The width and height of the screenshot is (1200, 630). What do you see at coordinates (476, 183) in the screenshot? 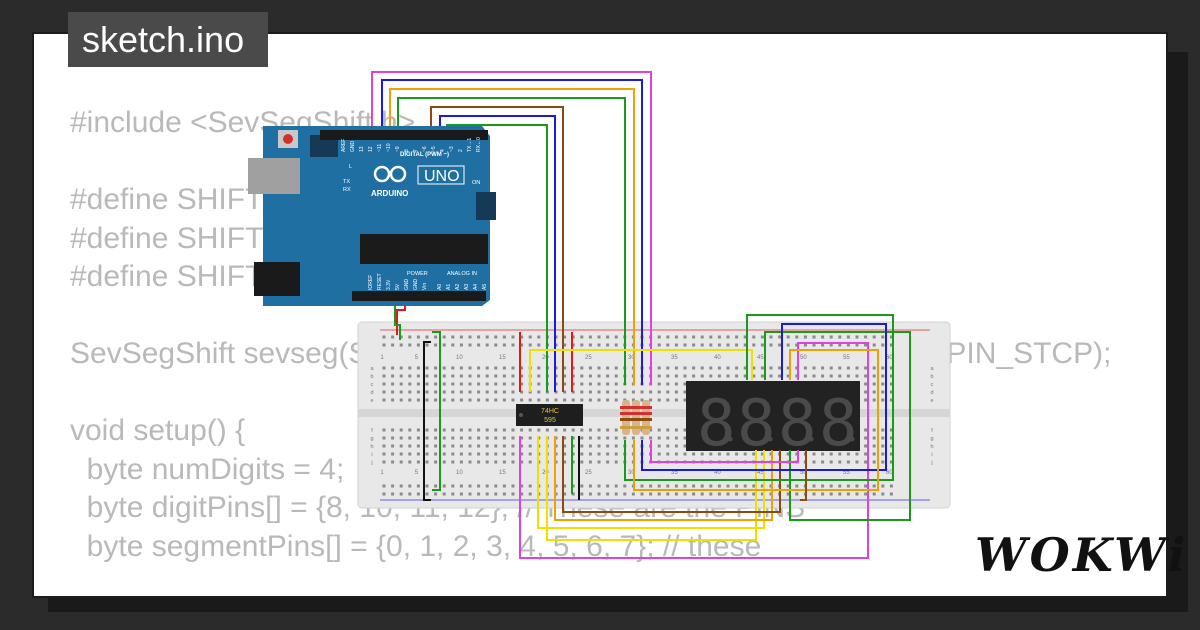
I see `led-label: ON` at bounding box center [476, 183].